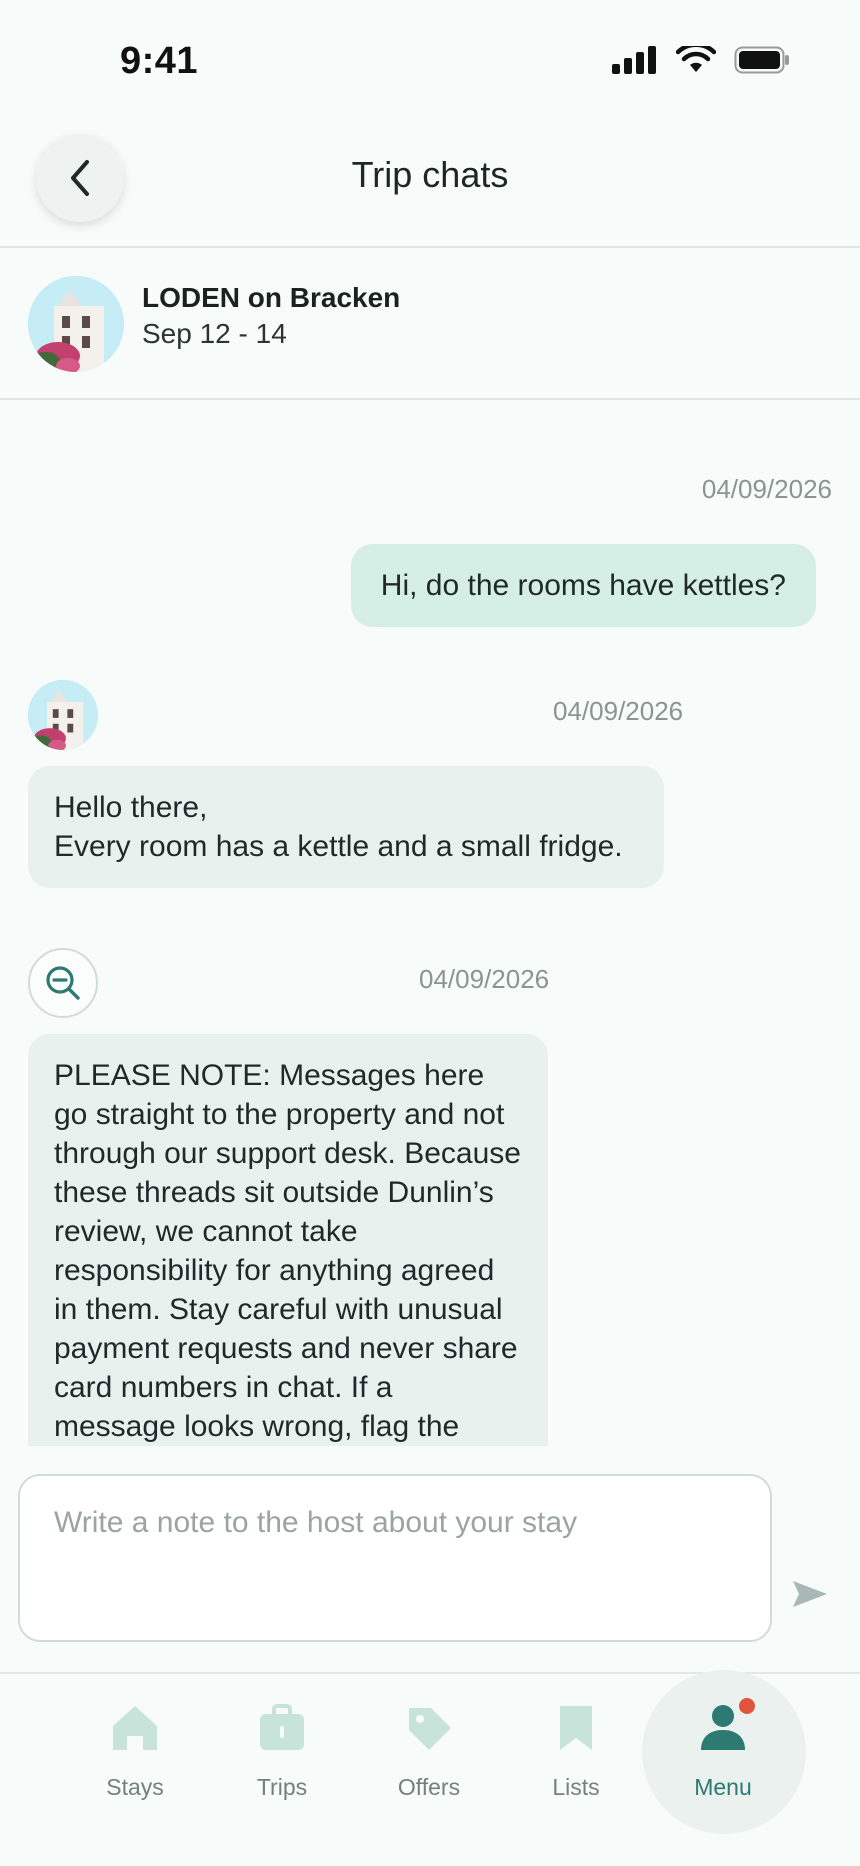 The image size is (860, 1866). I want to click on briefcase-icon, so click(282, 1727).